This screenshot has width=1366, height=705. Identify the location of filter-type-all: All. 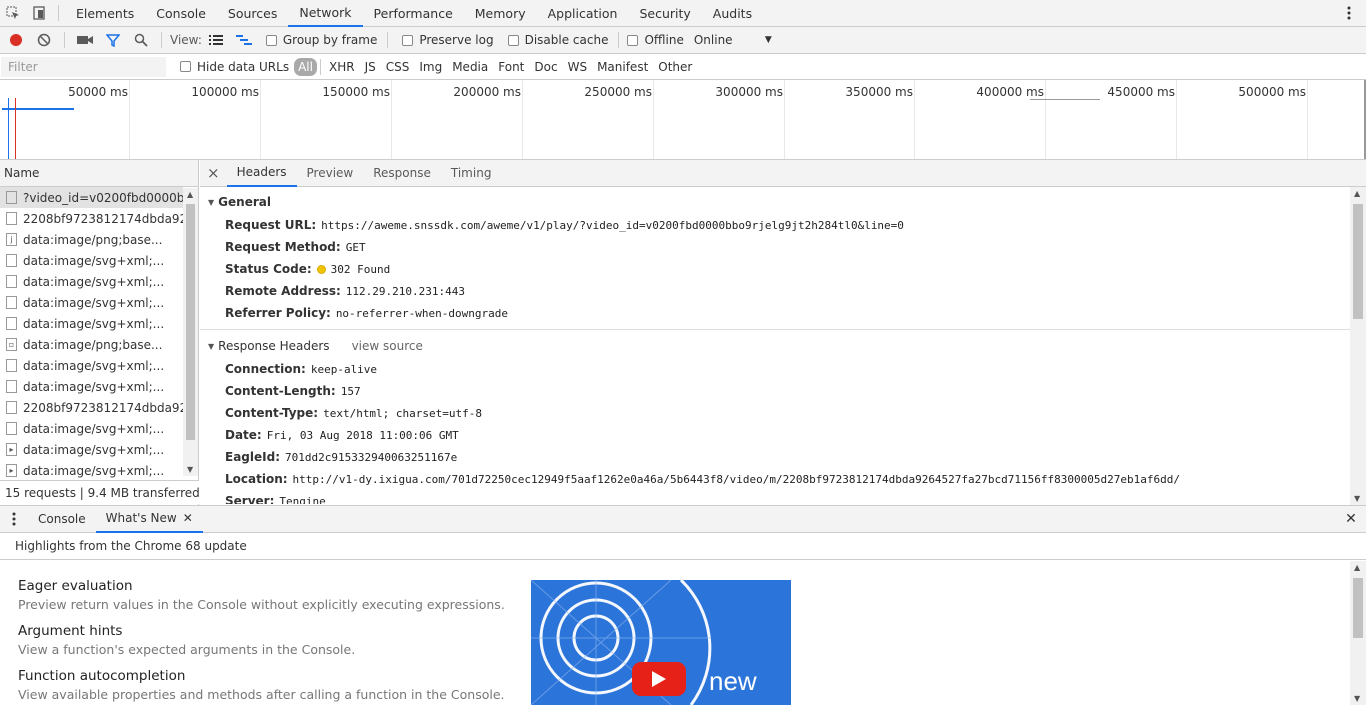
(305, 66).